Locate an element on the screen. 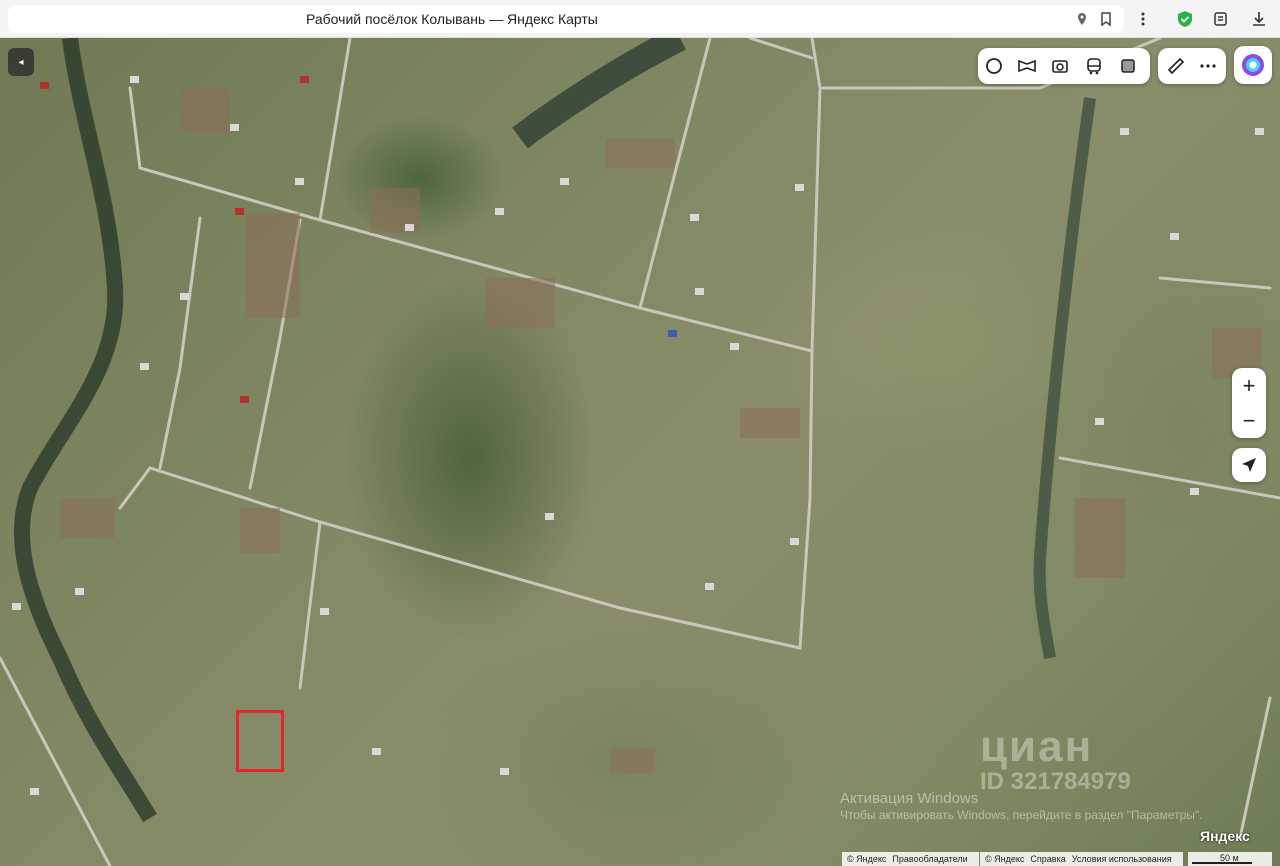 This screenshot has width=1280, height=866. terms-link: Условия использования is located at coordinates (1122, 859).